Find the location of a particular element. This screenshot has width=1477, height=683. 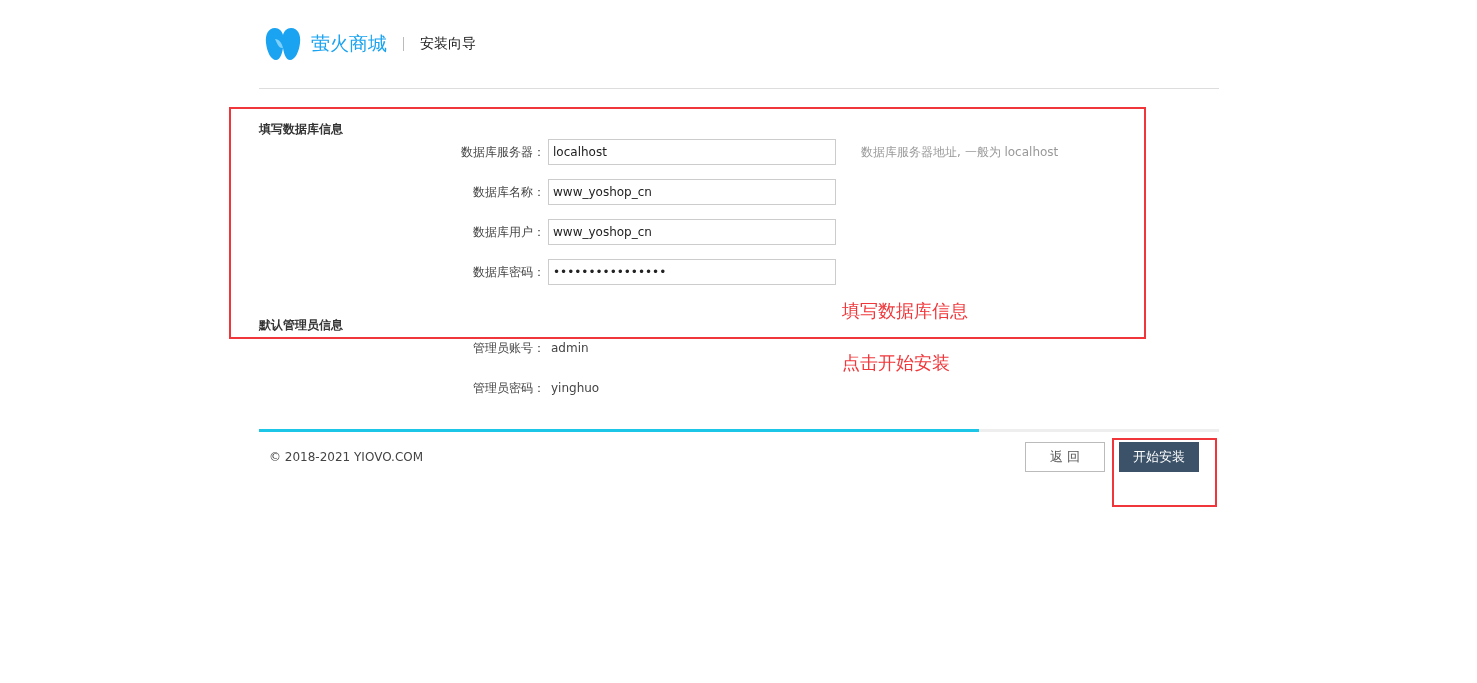

section-title: 默认管理员信息 is located at coordinates (301, 325).